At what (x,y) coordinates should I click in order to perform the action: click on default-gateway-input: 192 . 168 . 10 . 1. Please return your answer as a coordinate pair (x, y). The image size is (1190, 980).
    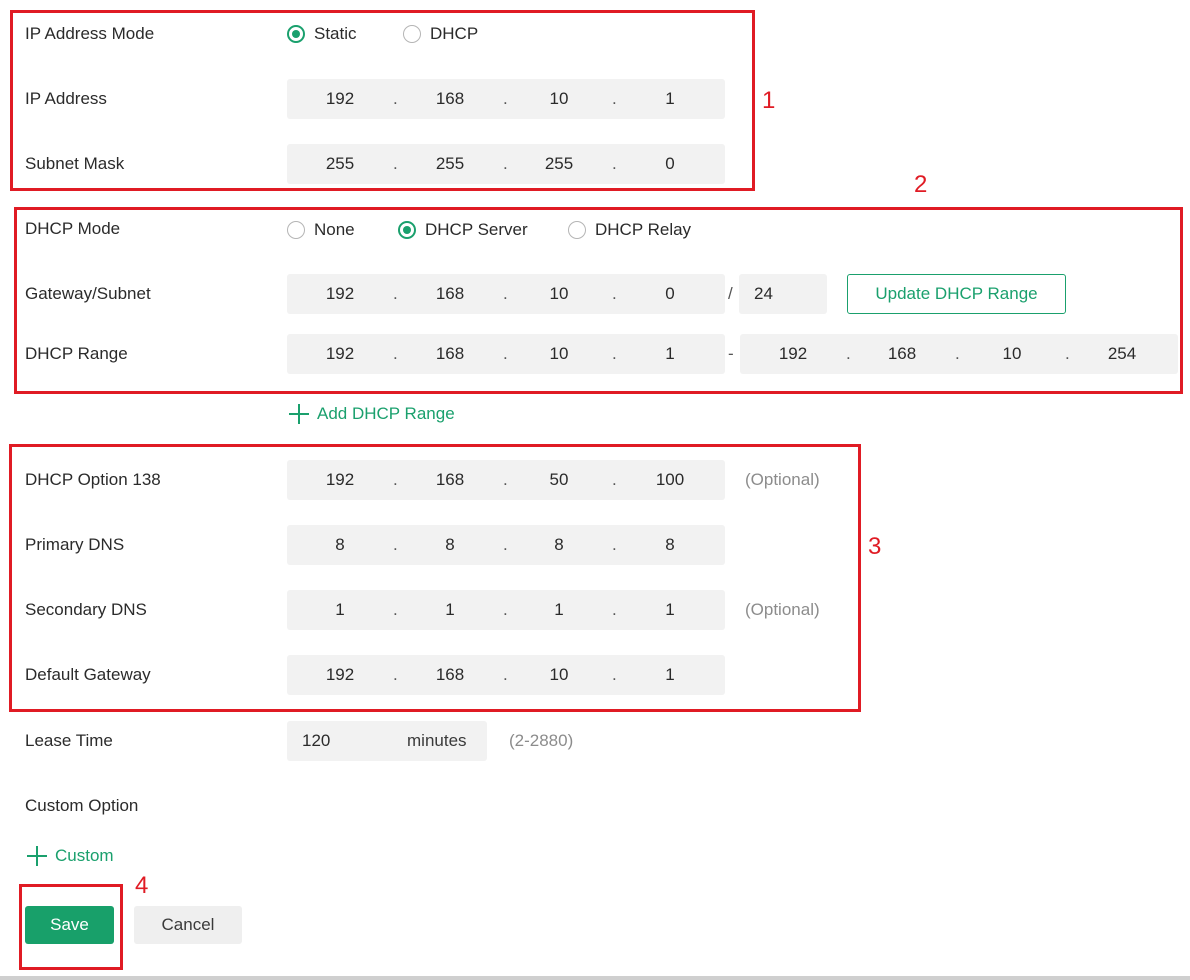
    Looking at the image, I should click on (506, 675).